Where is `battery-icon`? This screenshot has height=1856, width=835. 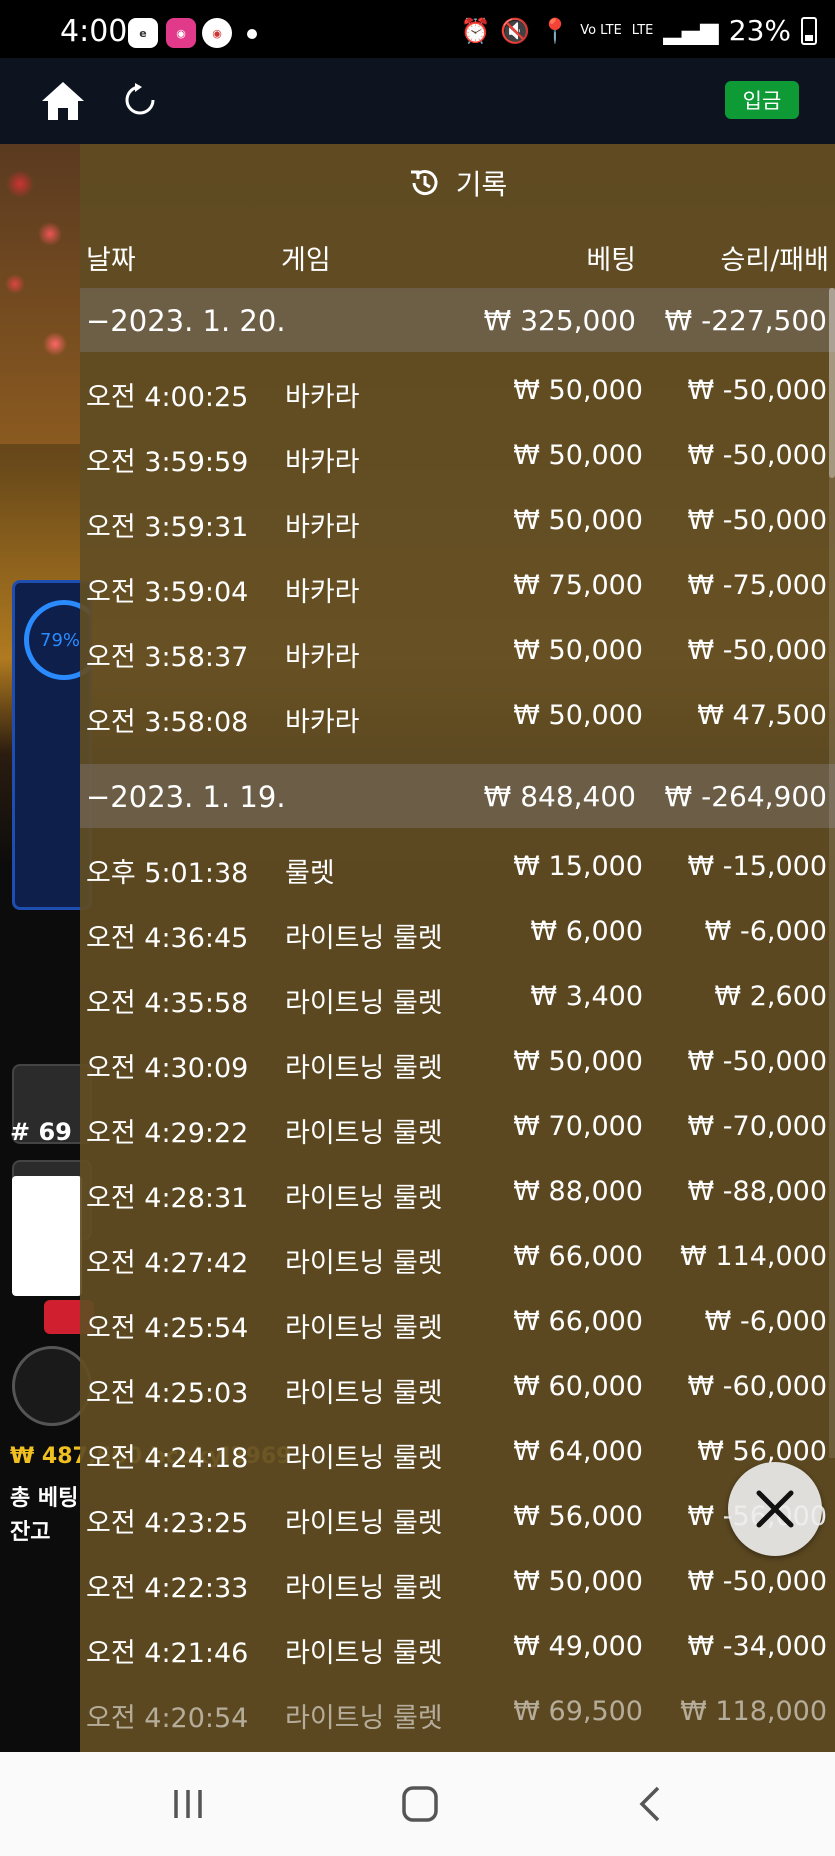
battery-icon is located at coordinates (809, 30).